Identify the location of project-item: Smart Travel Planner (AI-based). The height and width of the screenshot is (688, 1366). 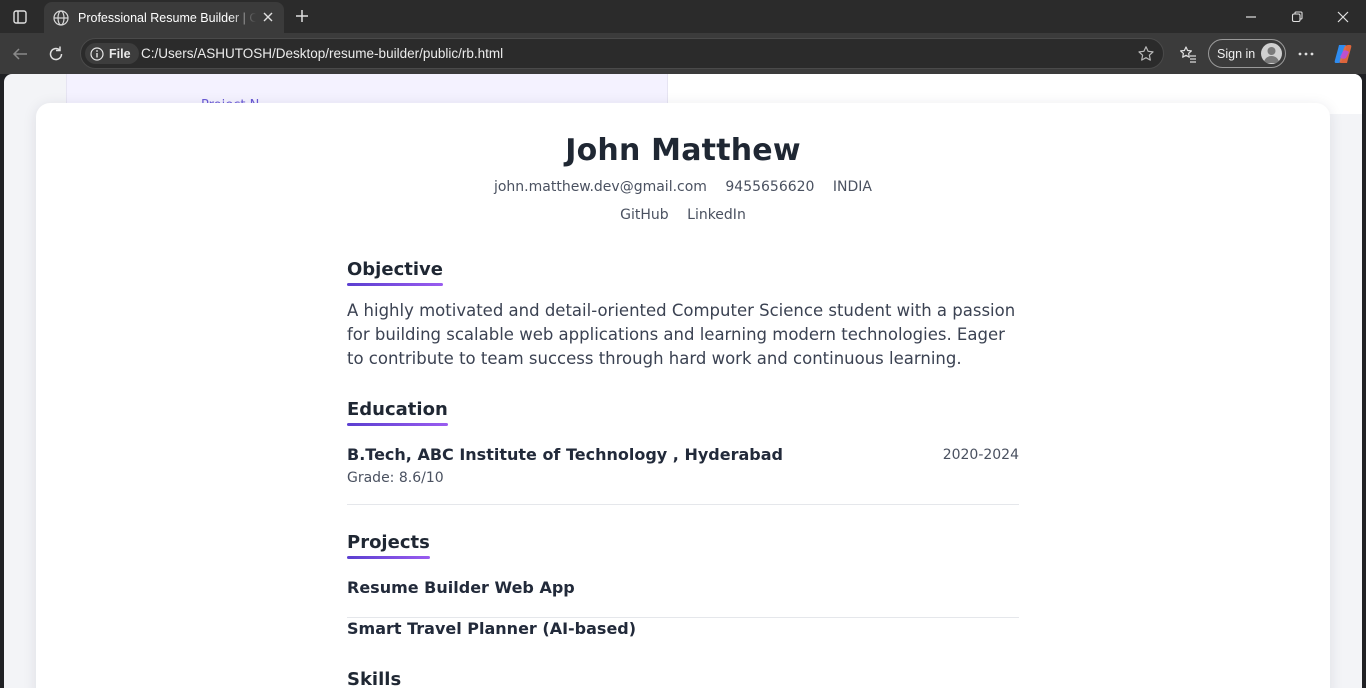
(492, 628).